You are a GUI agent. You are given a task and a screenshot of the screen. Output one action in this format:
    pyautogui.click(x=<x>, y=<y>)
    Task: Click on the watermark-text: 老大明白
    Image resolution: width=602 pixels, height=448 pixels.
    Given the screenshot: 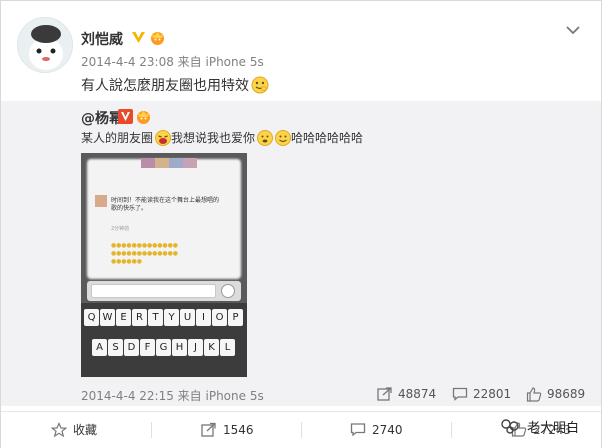 What is the action you would take?
    pyautogui.click(x=553, y=428)
    